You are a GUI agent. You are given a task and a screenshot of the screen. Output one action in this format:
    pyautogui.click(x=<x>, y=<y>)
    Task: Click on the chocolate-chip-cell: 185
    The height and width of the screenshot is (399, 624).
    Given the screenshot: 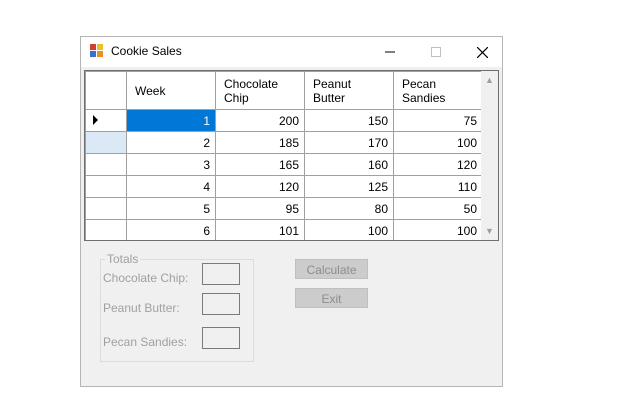 What is the action you would take?
    pyautogui.click(x=260, y=142)
    